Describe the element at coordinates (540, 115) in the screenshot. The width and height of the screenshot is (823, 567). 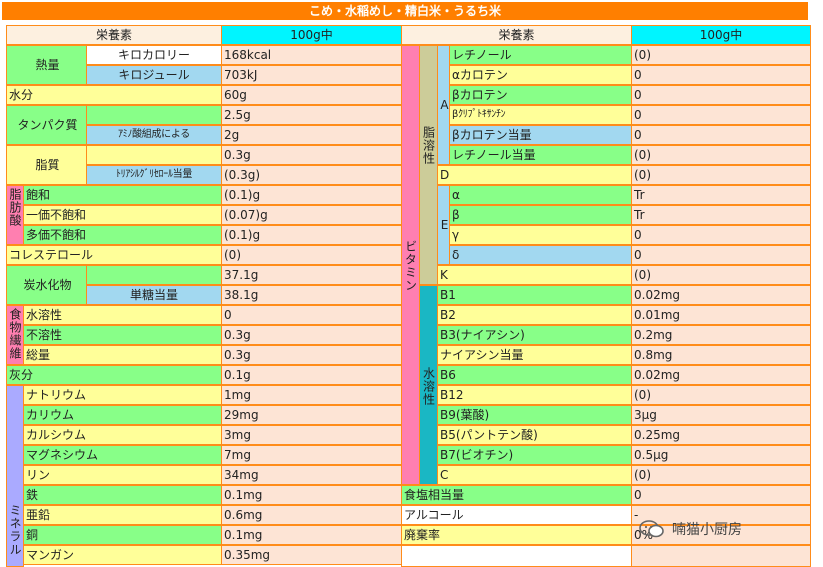
I see `b-cryptoxanthin-label: βｸﾘﾌﾟﾄｷｻﾝﾁﾝ` at that location.